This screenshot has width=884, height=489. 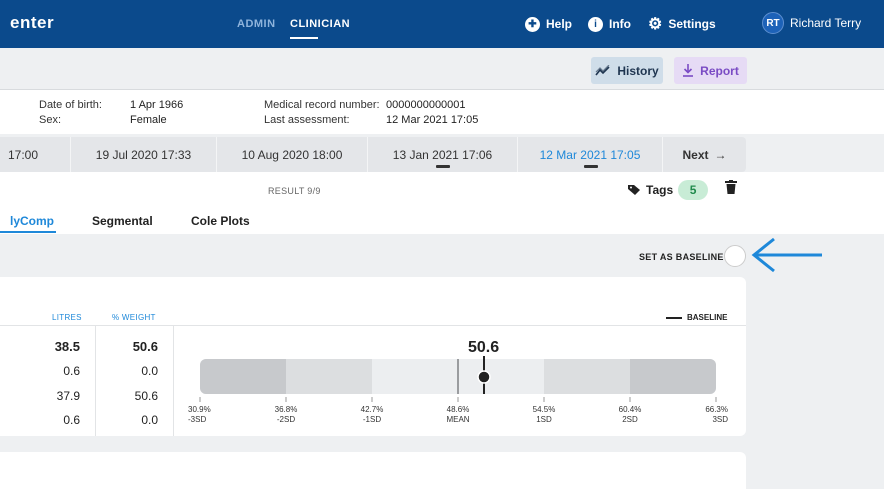 What do you see at coordinates (719, 70) in the screenshot?
I see `report-label: Report` at bounding box center [719, 70].